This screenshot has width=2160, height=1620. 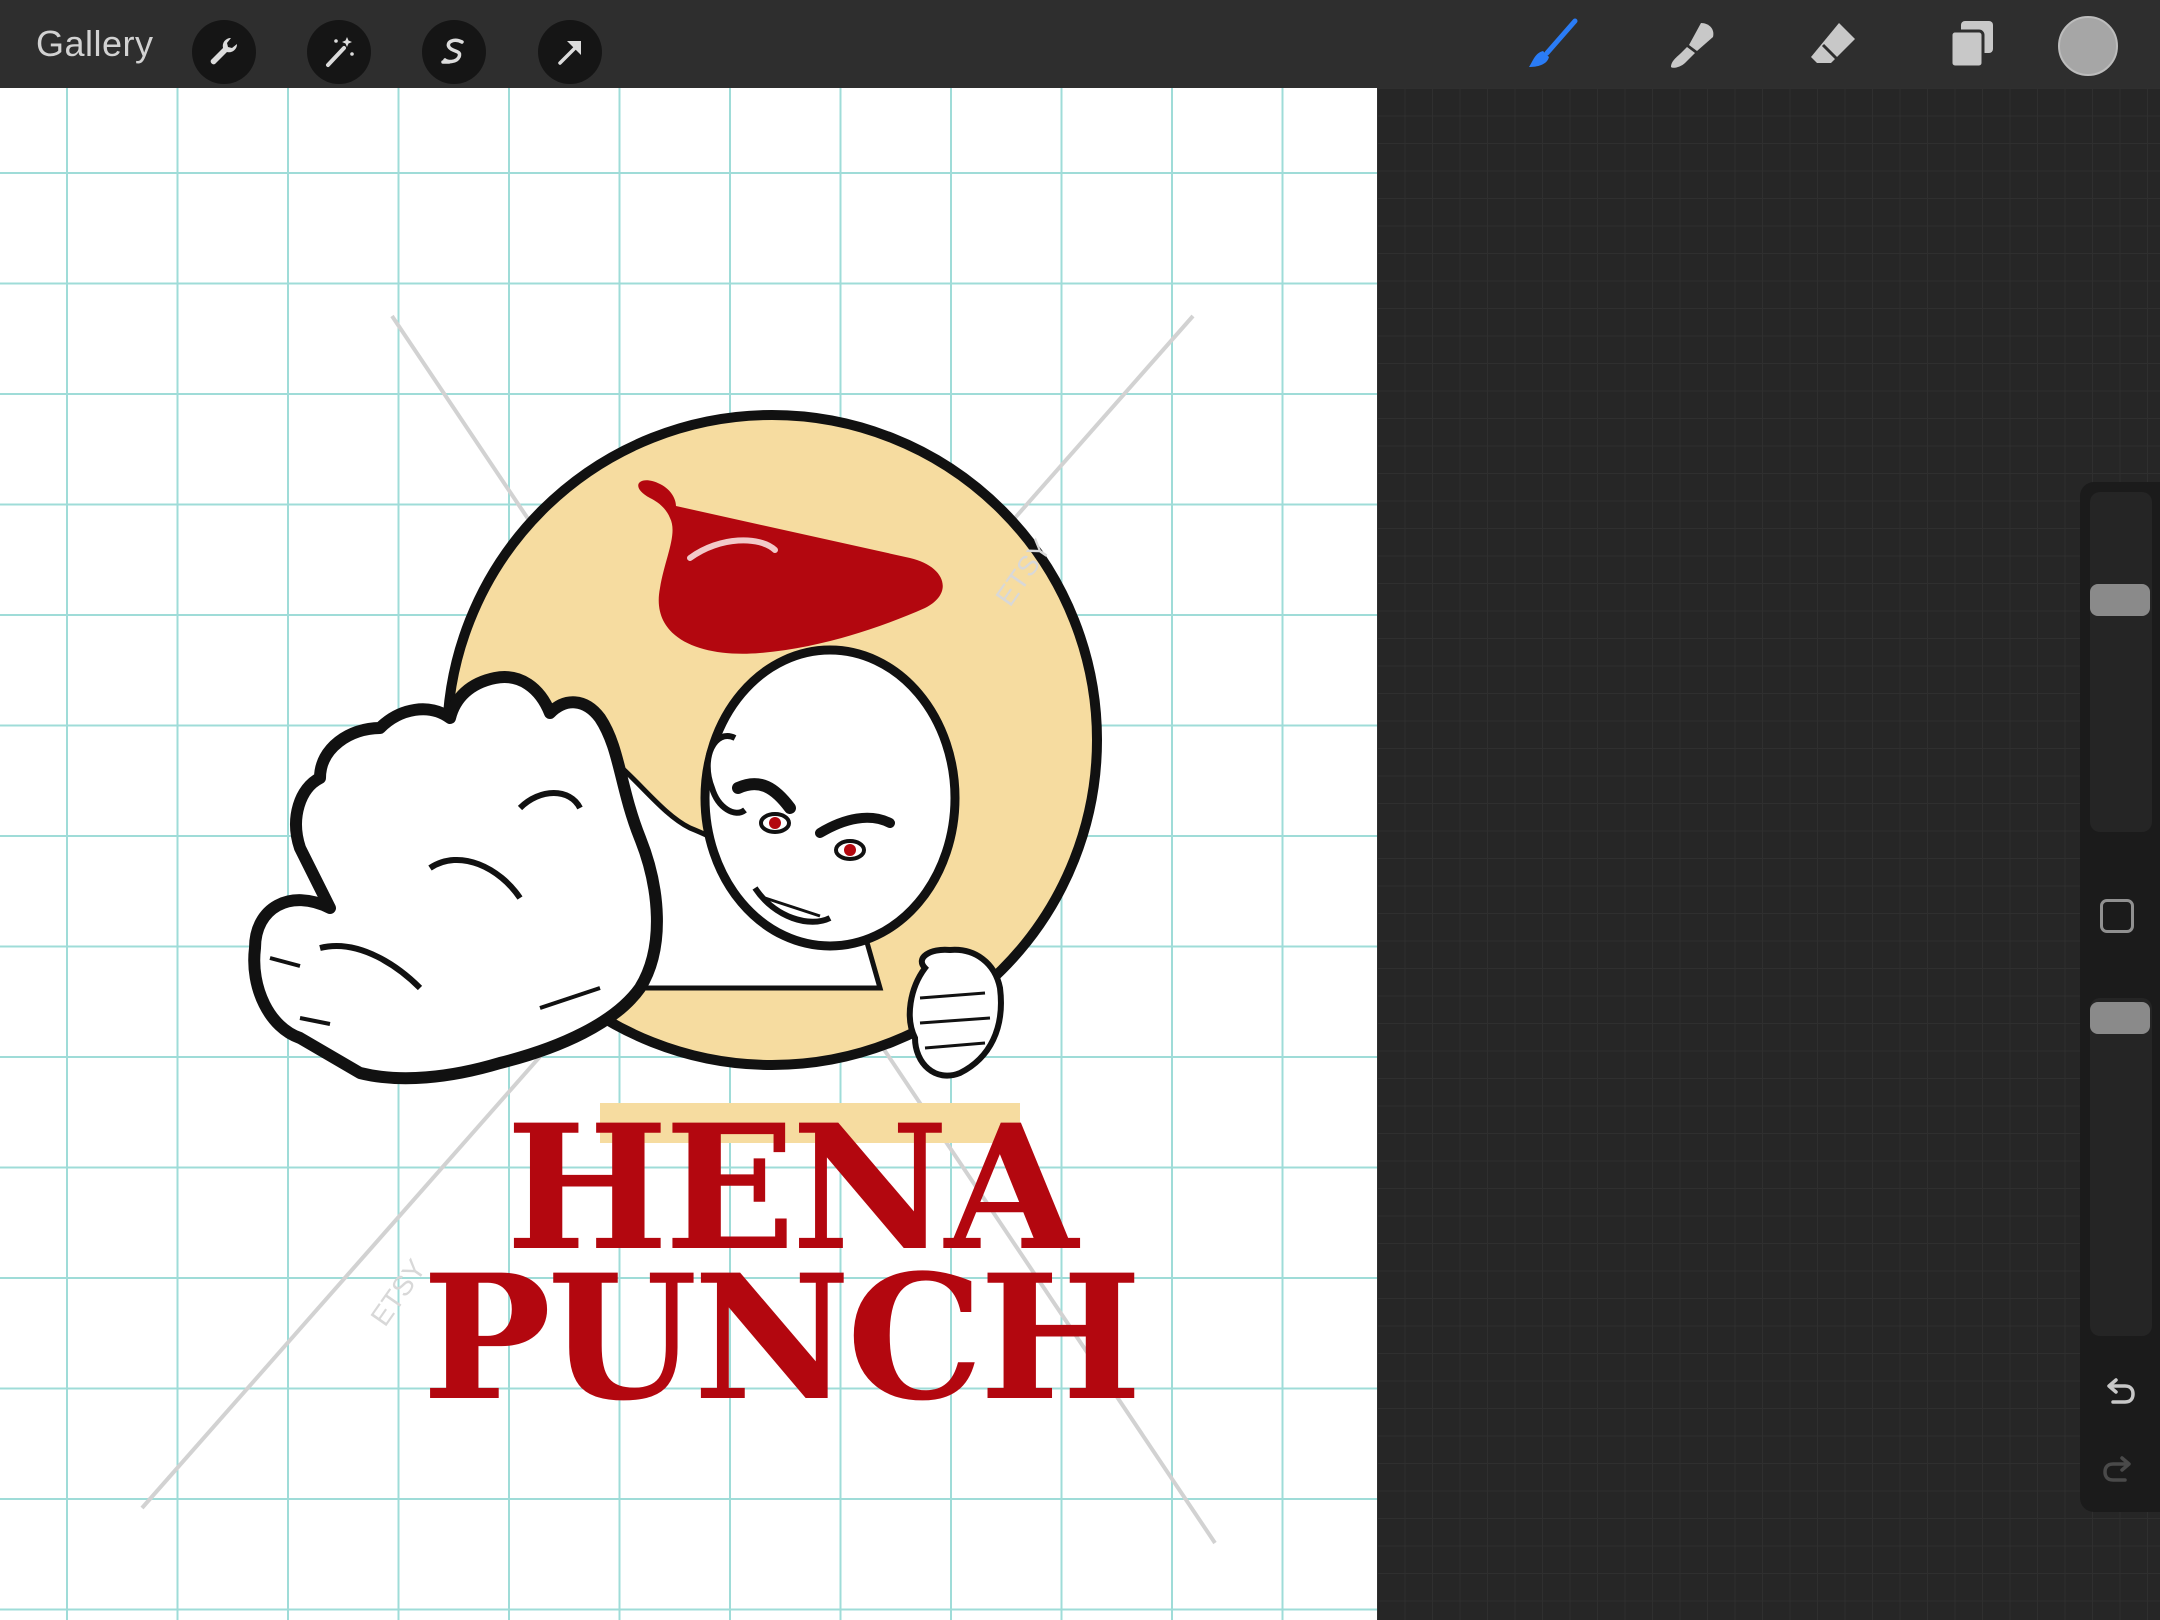 I want to click on redo-button, so click(x=2119, y=1470).